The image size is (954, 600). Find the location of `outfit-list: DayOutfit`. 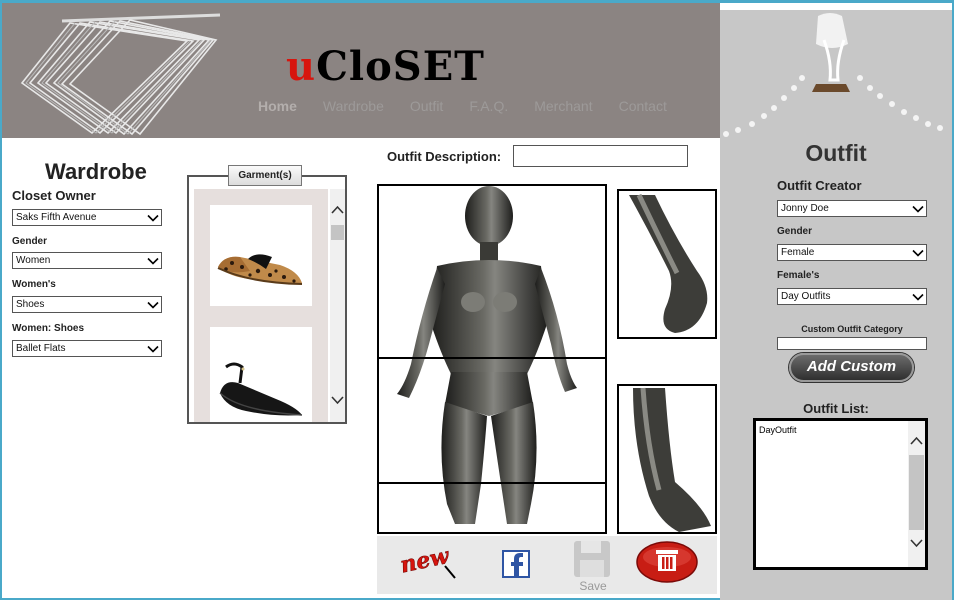

outfit-list: DayOutfit is located at coordinates (840, 494).